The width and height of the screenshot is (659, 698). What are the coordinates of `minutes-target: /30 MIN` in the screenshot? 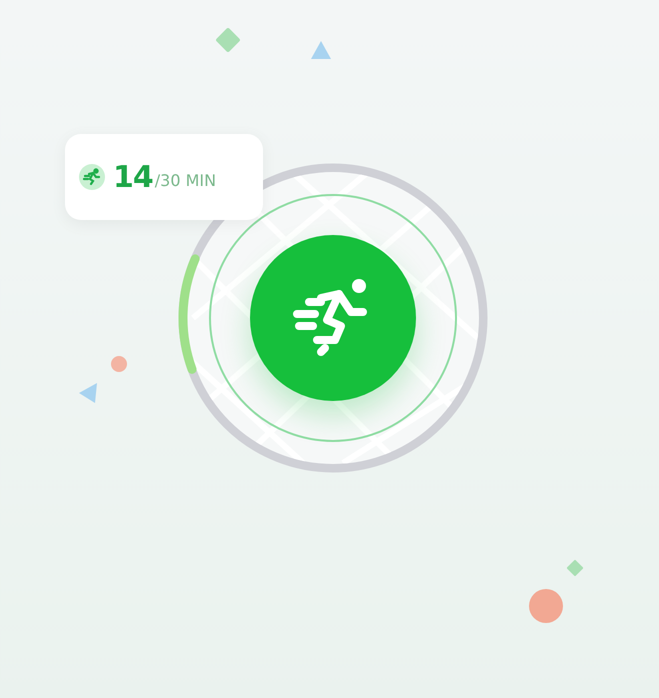 It's located at (185, 180).